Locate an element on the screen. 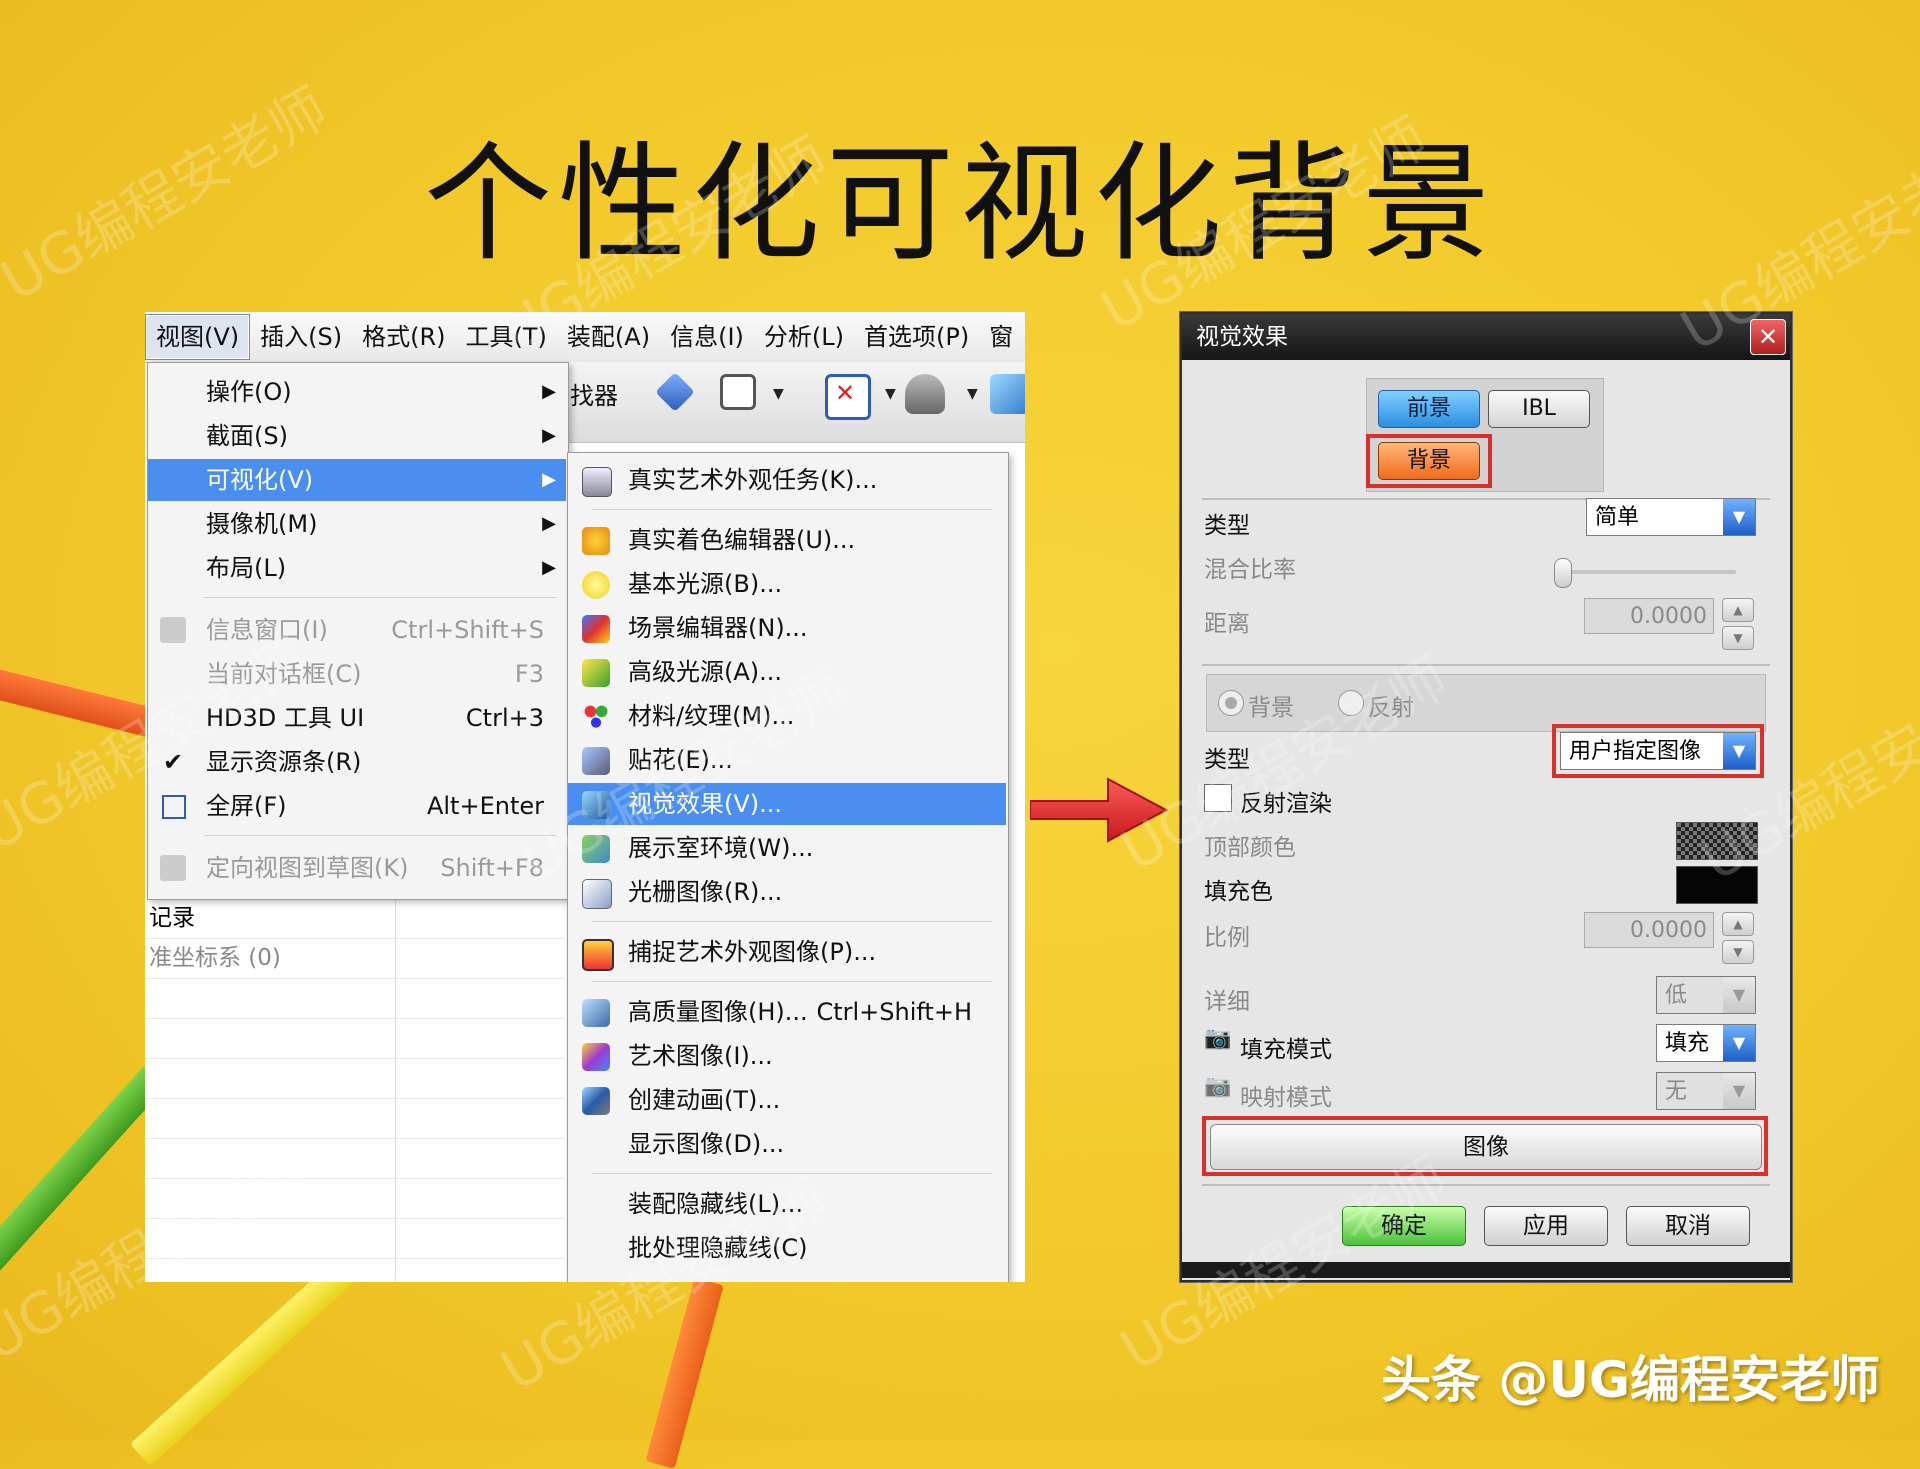 The width and height of the screenshot is (1920, 1469). menu-preferences: 首选项(P) is located at coordinates (916, 337).